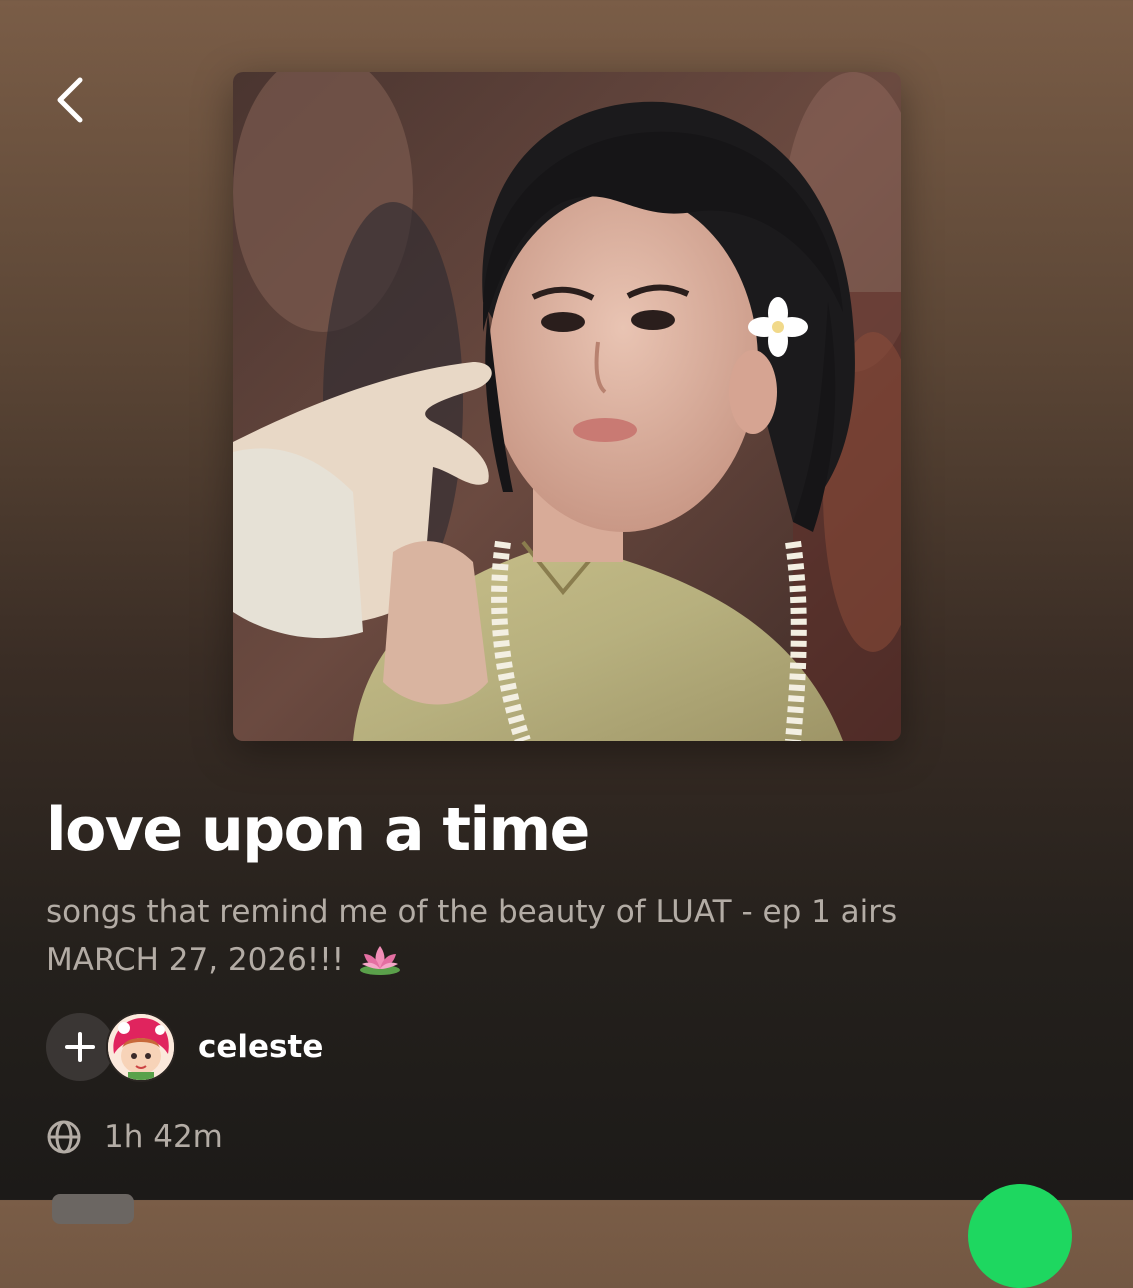 The height and width of the screenshot is (1288, 1133). What do you see at coordinates (379, 960) in the screenshot?
I see `lotus-icon` at bounding box center [379, 960].